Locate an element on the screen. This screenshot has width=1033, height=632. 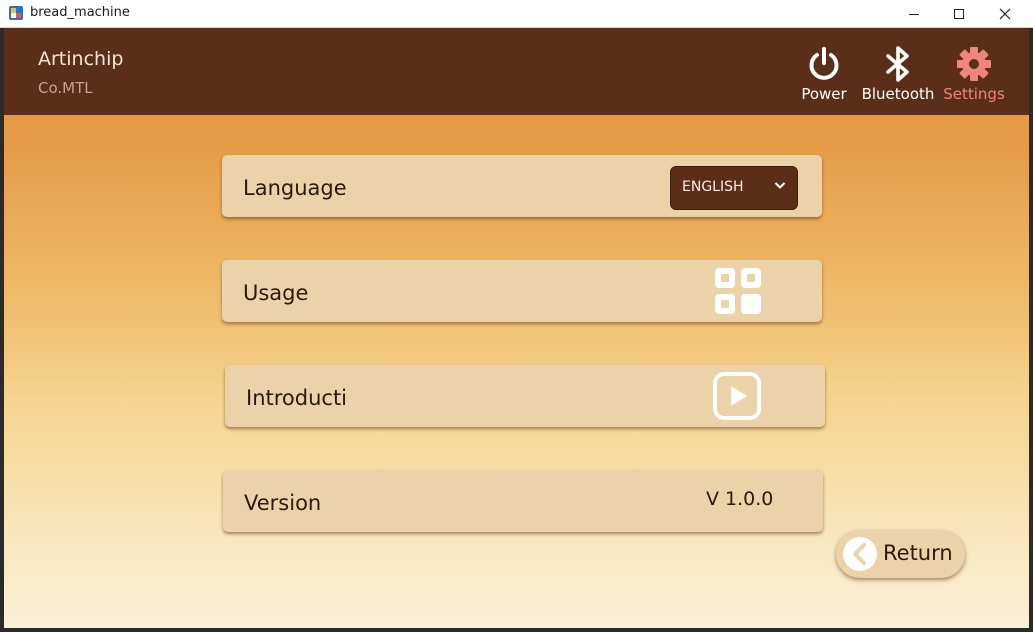
minimize-icon is located at coordinates (914, 14).